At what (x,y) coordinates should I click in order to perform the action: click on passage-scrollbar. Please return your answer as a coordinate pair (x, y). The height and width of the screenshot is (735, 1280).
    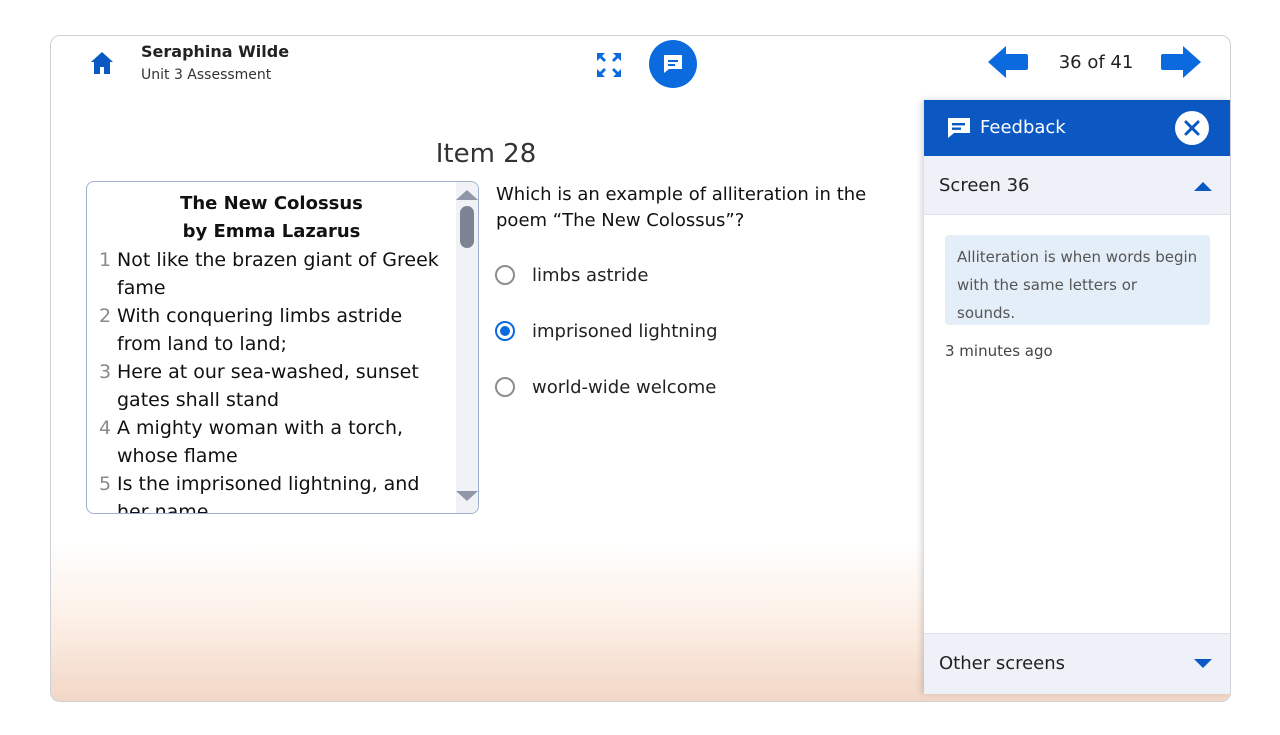
    Looking at the image, I should click on (467, 347).